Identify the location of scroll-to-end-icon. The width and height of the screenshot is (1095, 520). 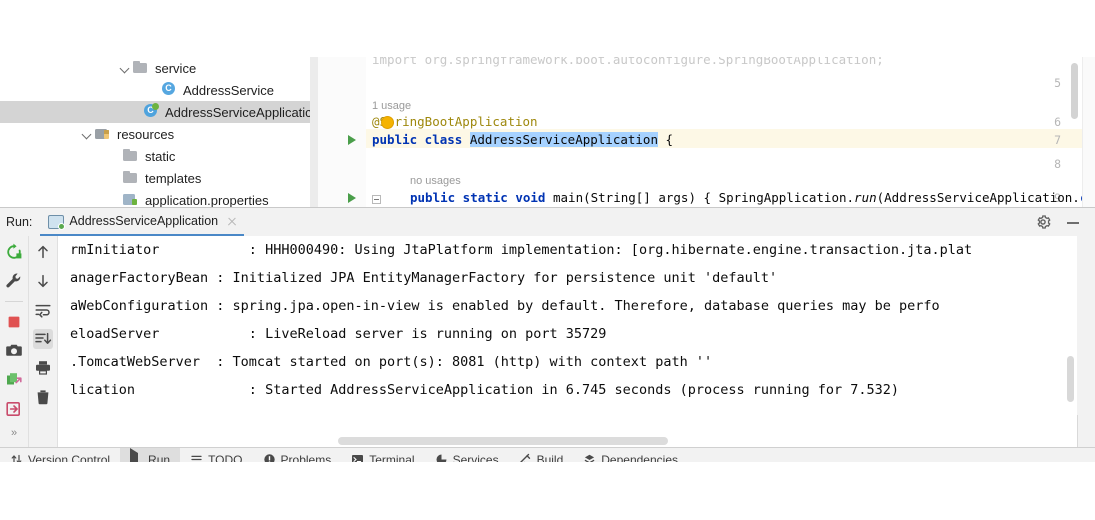
(42, 339).